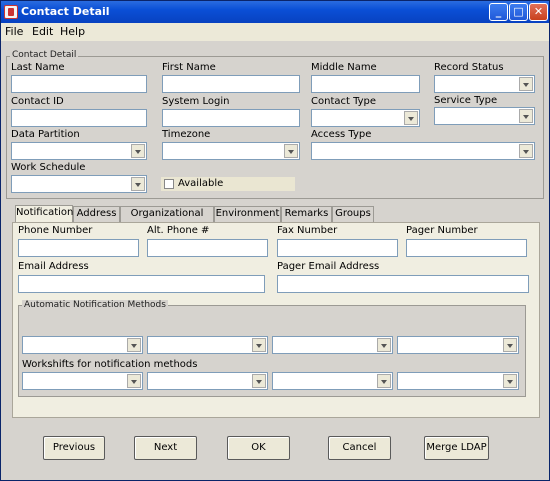 The height and width of the screenshot is (481, 550). I want to click on window-title: Contact Detail, so click(65, 11).